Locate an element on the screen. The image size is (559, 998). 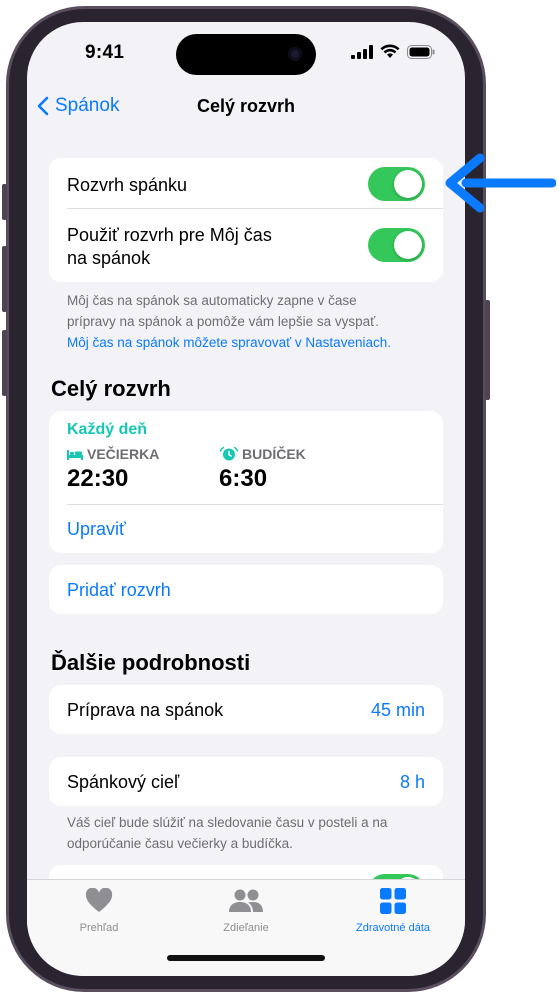
tab-browse: Zdravotné dáta is located at coordinates (393, 911).